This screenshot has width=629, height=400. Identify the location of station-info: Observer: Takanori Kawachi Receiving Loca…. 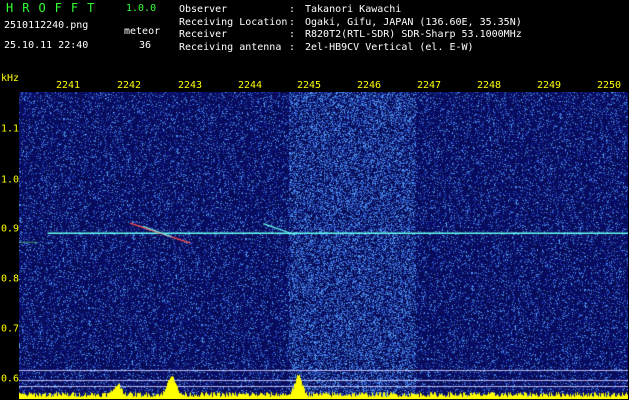
(350, 29).